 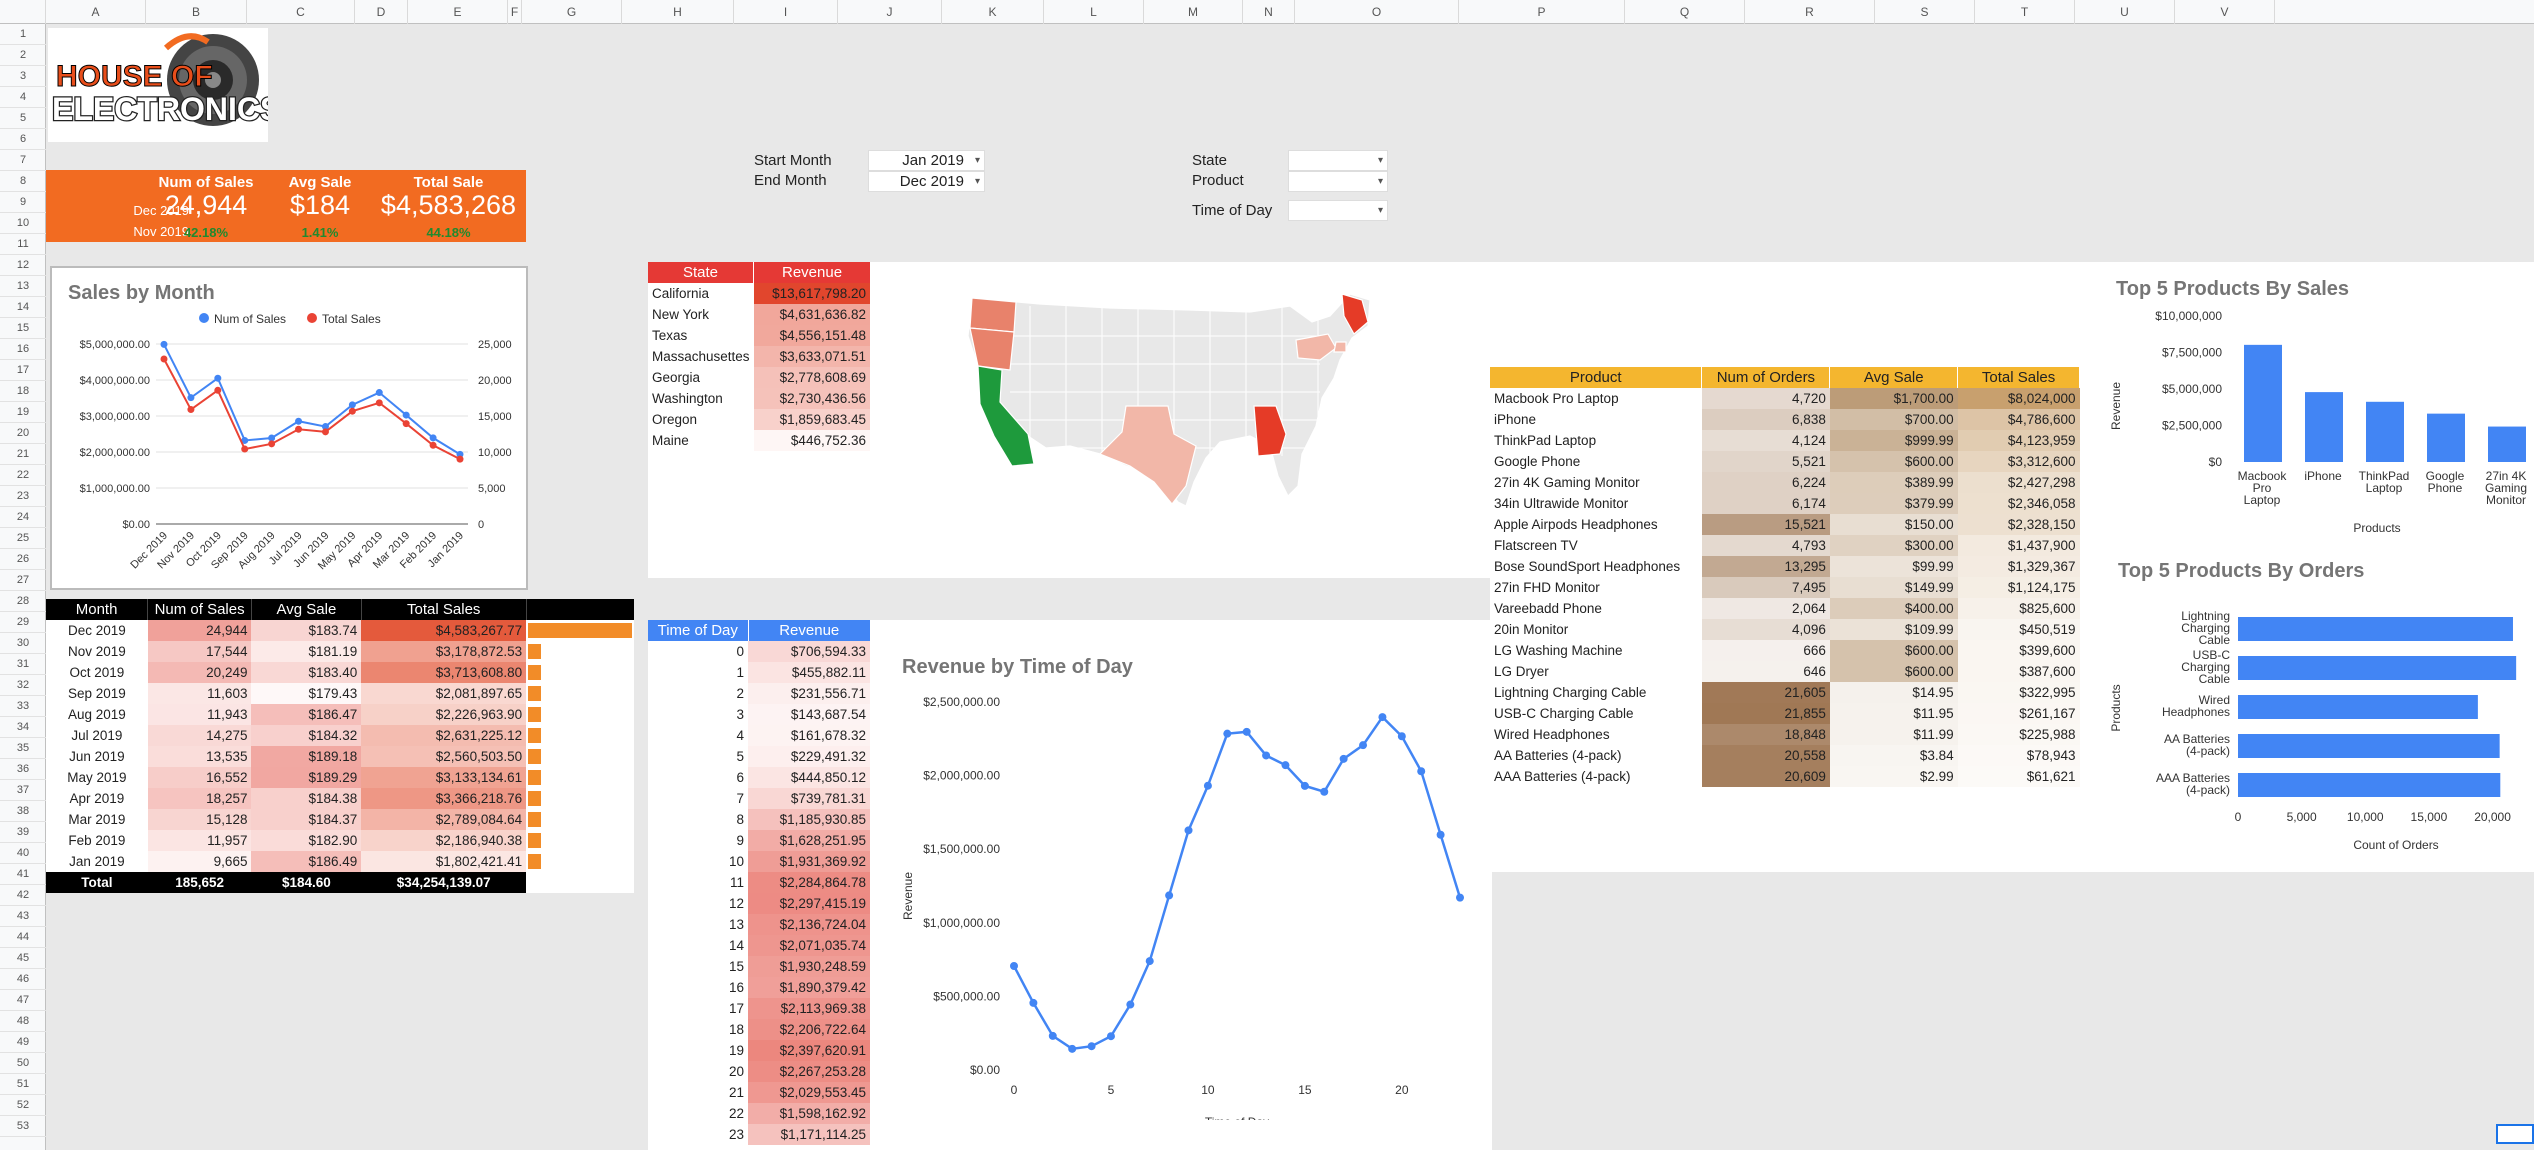 What do you see at coordinates (1596, 440) in the screenshot?
I see `product-name-cell: ThinkPad Laptop` at bounding box center [1596, 440].